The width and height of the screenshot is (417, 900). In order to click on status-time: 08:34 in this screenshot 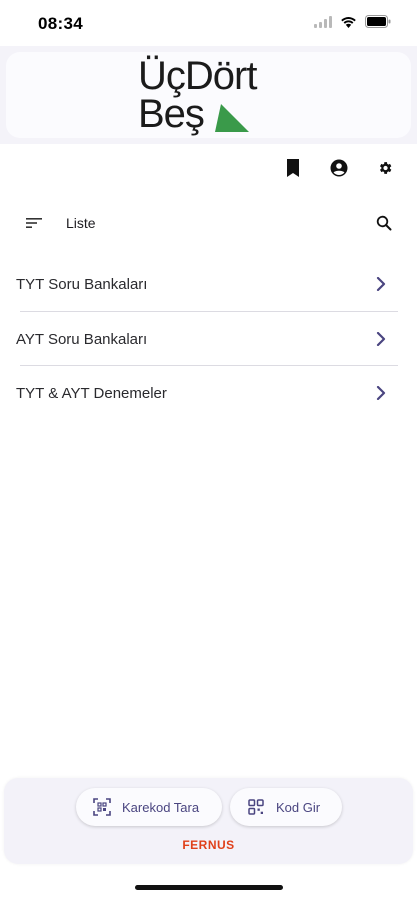, I will do `click(60, 23)`.